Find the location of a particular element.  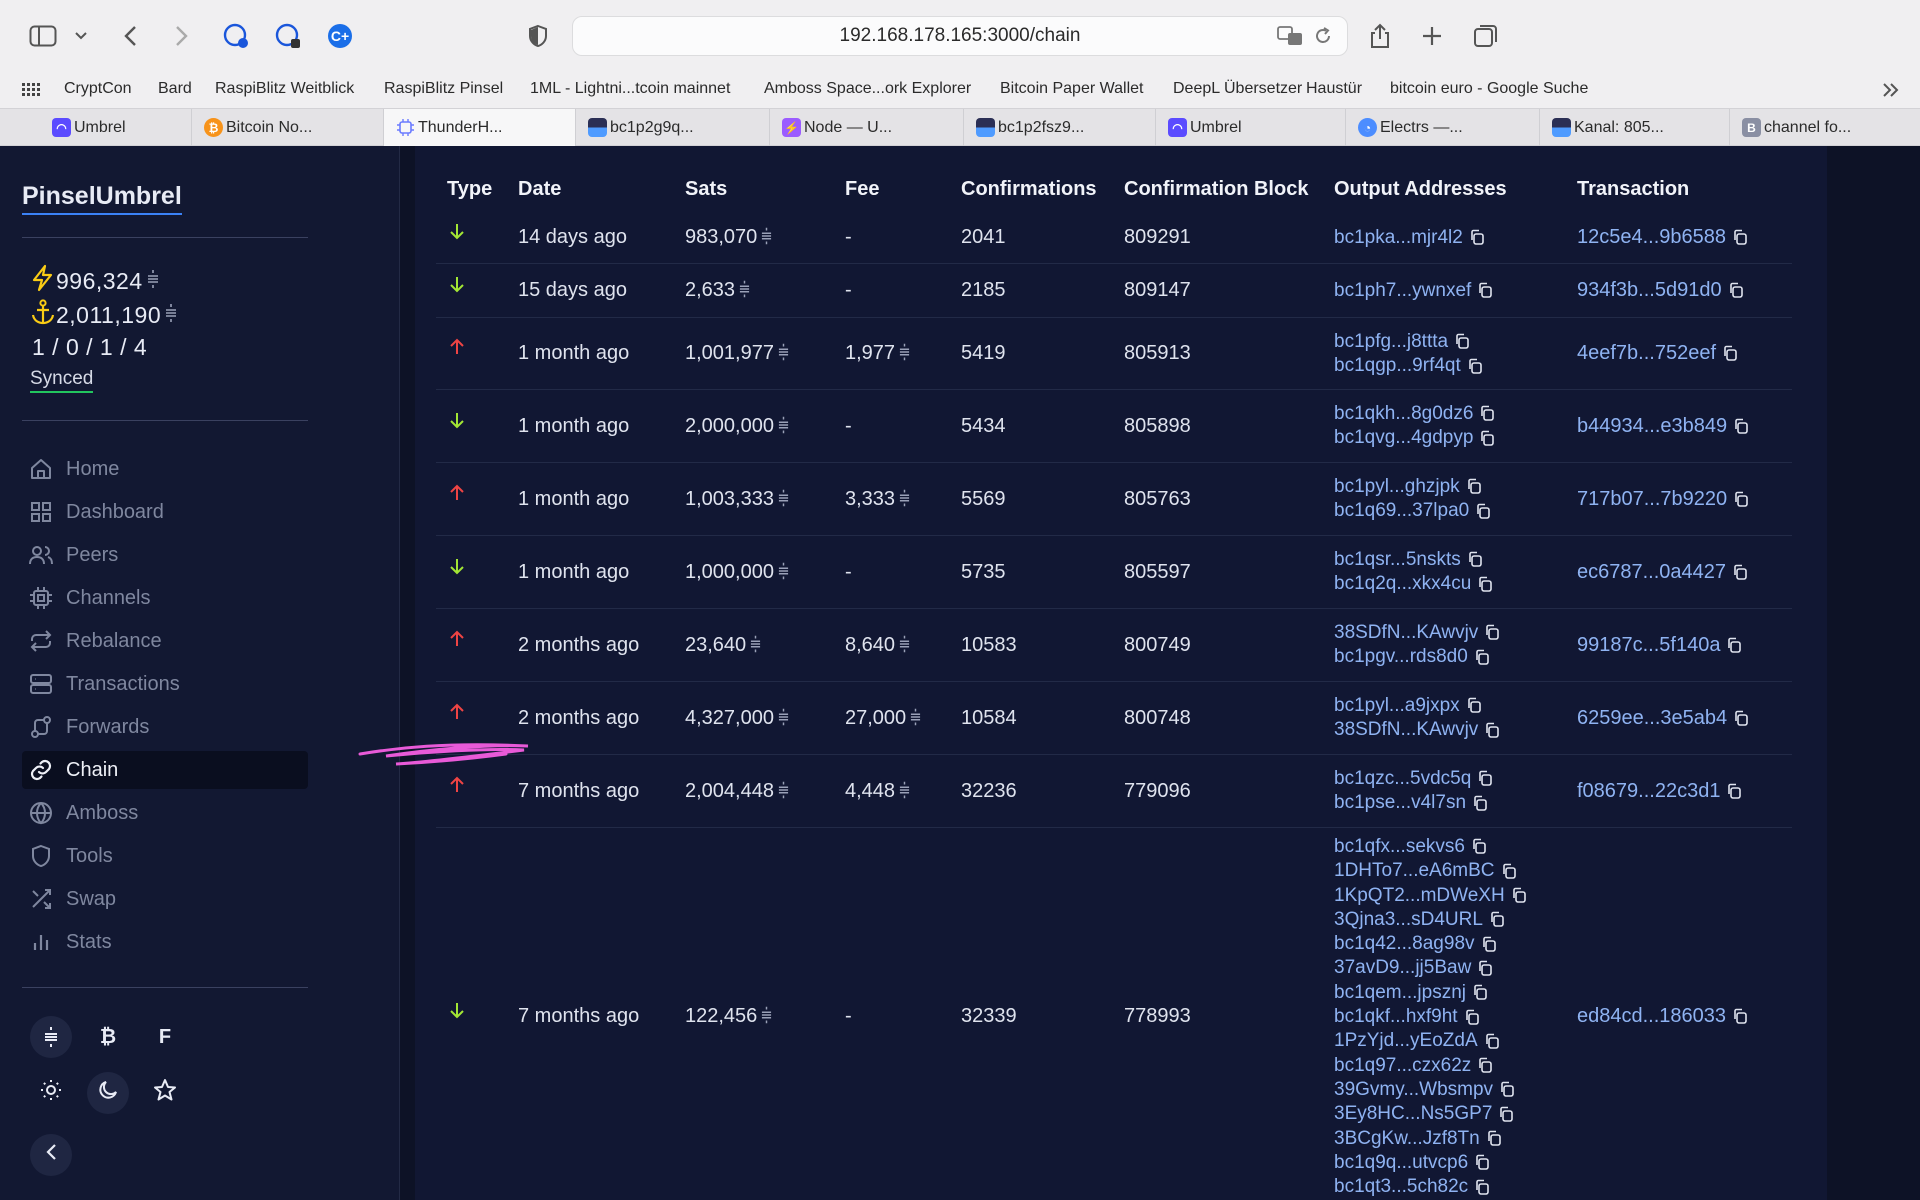

chevron-down-icon is located at coordinates (81, 36).